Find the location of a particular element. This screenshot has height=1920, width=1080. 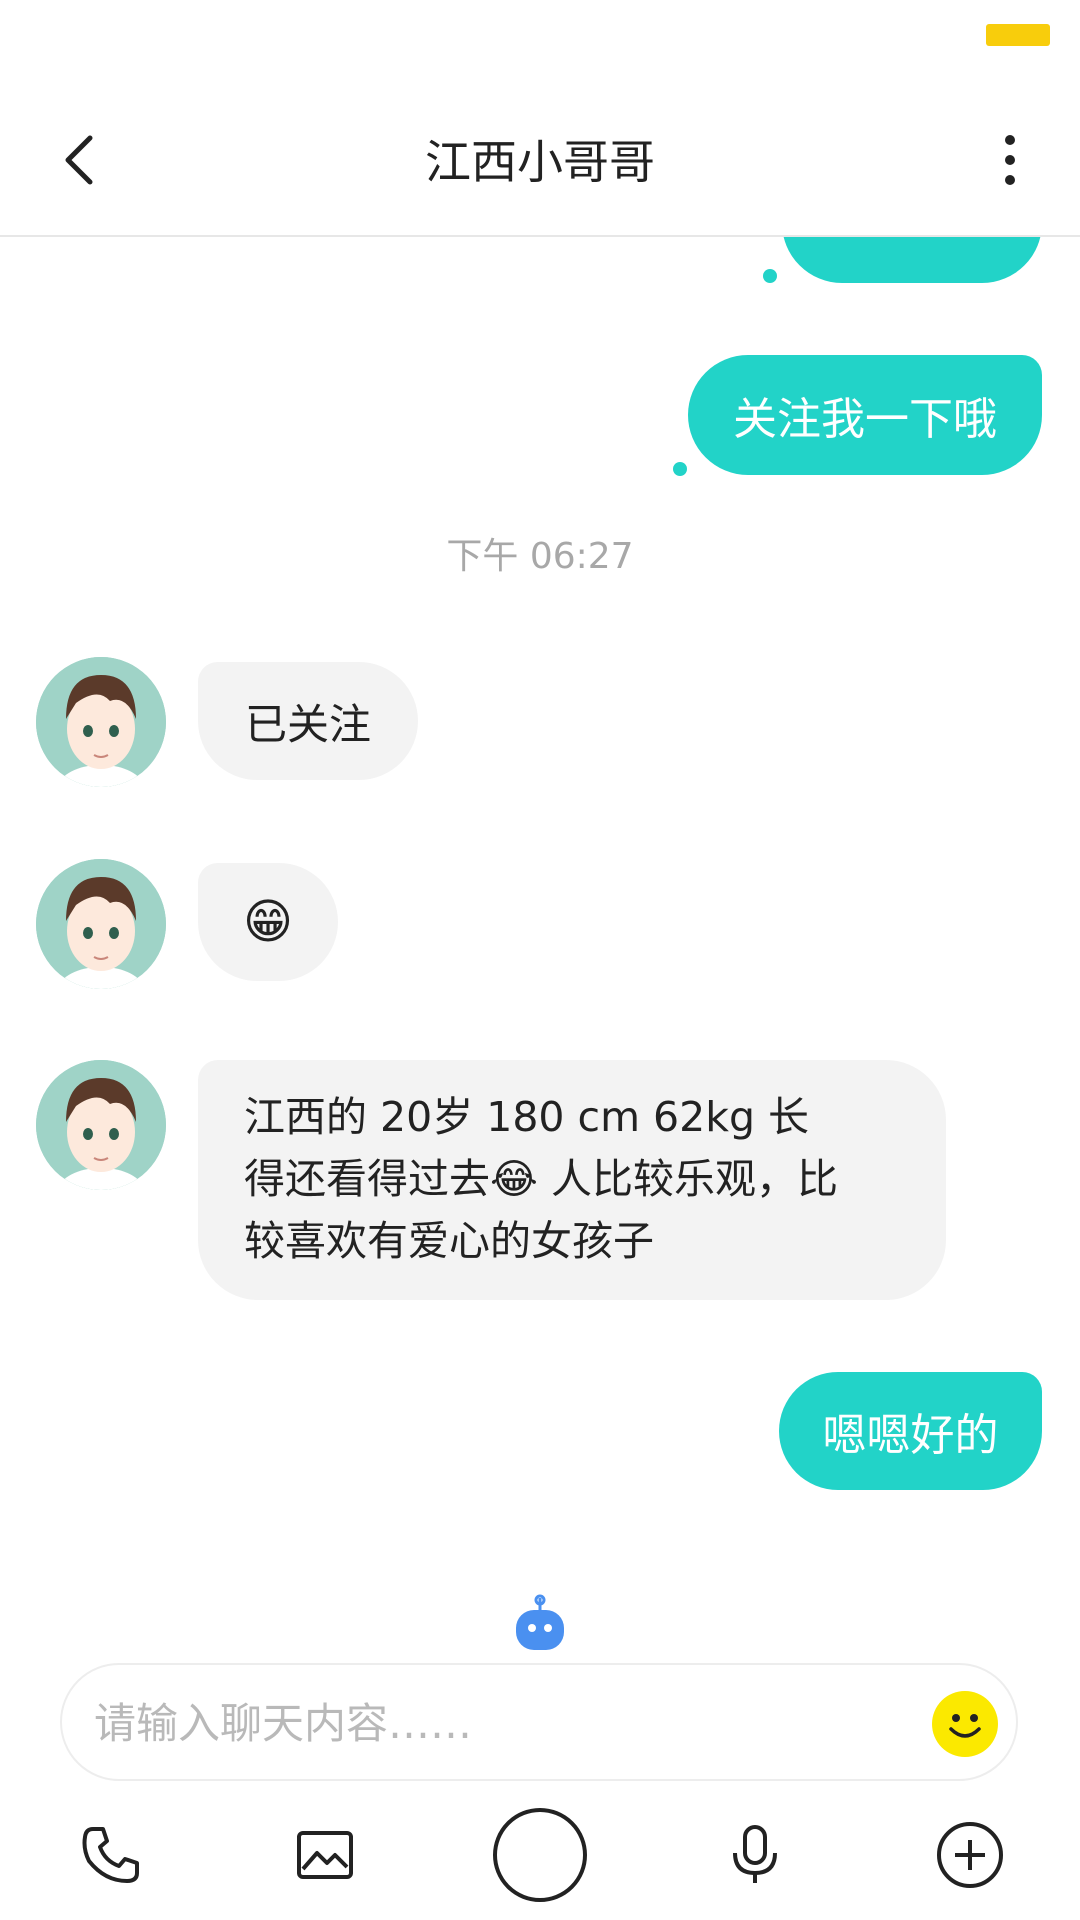

message-input is located at coordinates (504, 1723).